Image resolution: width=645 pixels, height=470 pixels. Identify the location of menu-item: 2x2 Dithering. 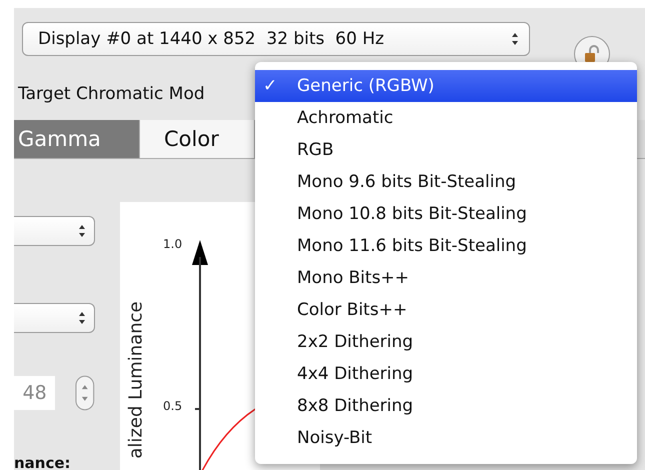
(446, 342).